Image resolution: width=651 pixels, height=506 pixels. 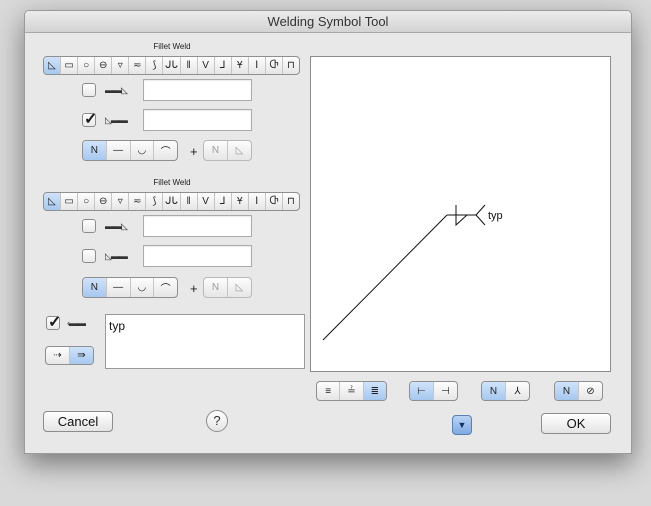 What do you see at coordinates (205, 341) in the screenshot?
I see `tail-text-area: typ` at bounding box center [205, 341].